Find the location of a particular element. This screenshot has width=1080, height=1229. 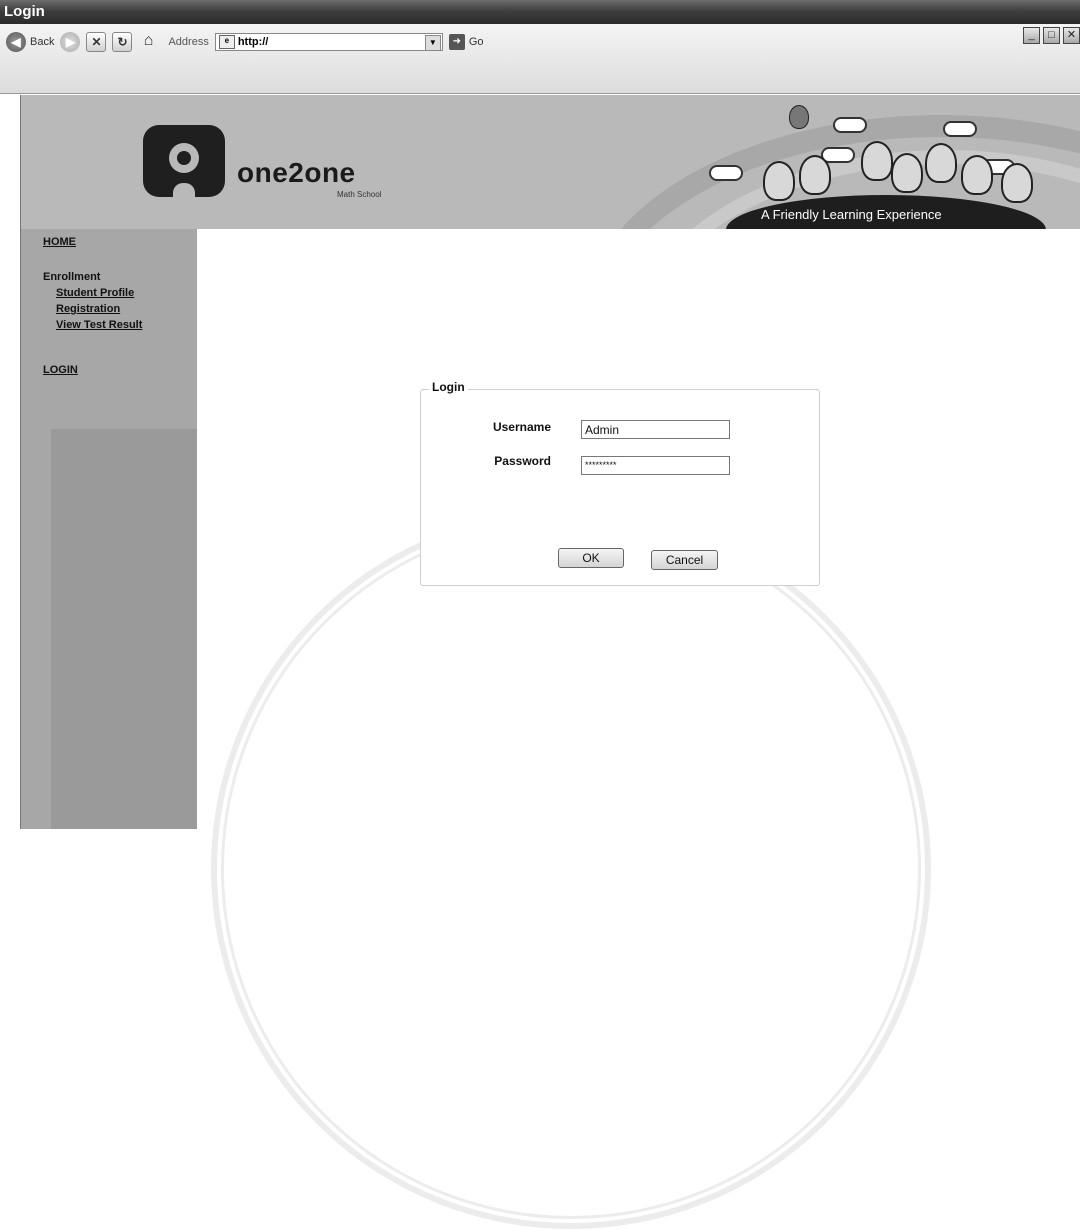

window-title: Login is located at coordinates (24, 11).